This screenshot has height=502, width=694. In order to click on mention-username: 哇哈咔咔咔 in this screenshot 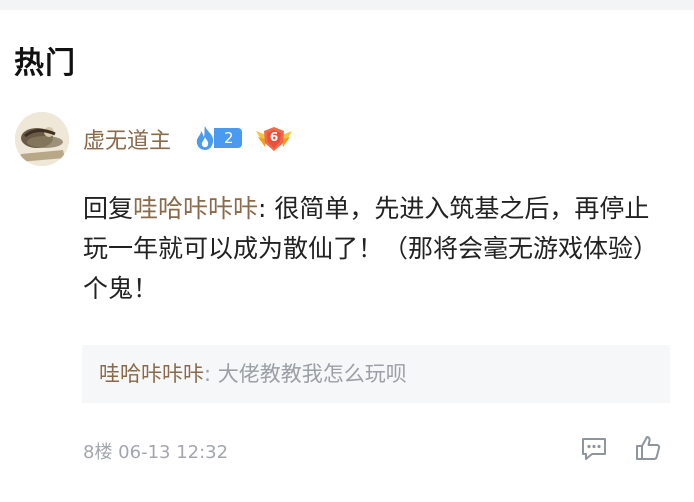, I will do `click(195, 208)`.